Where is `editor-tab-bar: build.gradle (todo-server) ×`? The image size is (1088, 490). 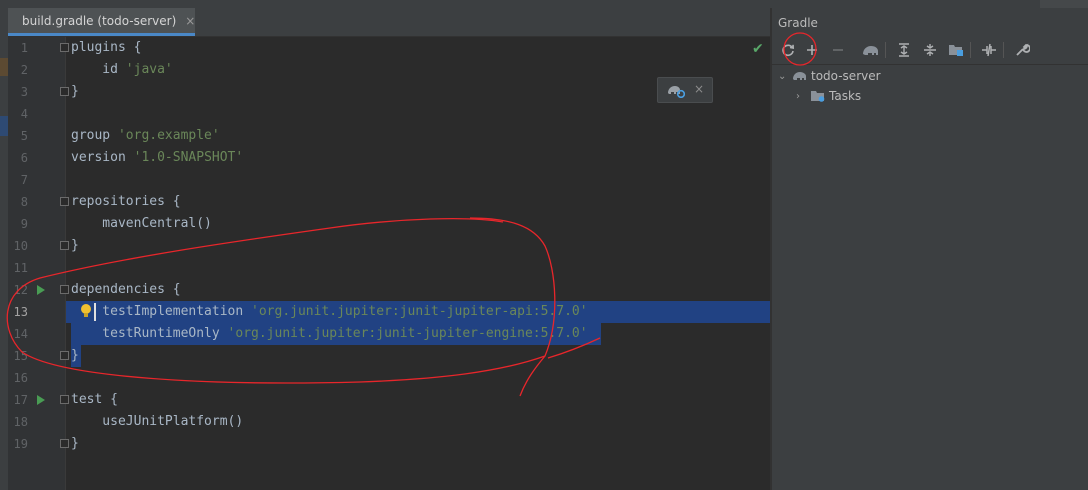 editor-tab-bar: build.gradle (todo-server) × is located at coordinates (389, 22).